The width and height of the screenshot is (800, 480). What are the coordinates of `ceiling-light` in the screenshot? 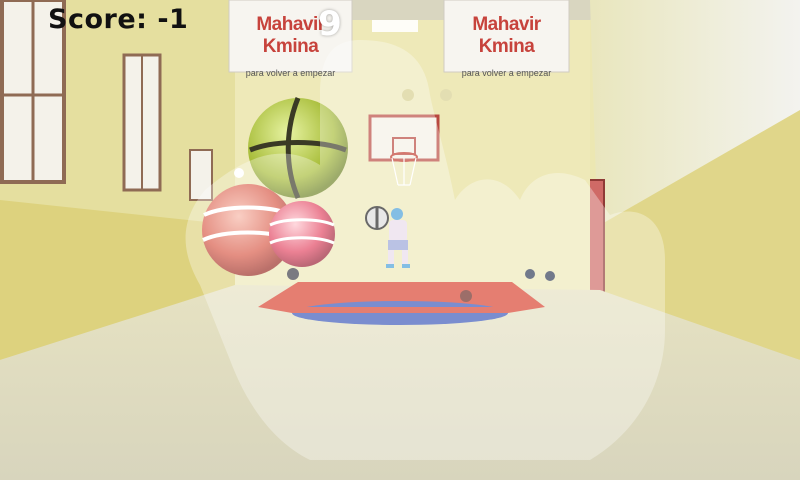 It's located at (395, 26).